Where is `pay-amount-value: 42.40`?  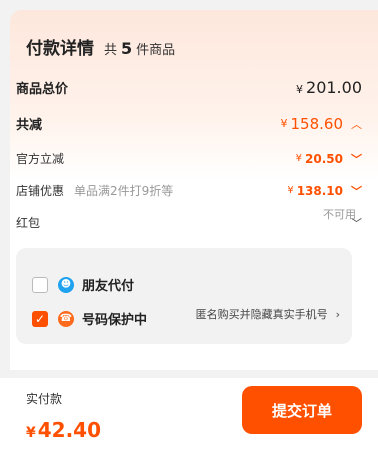 pay-amount-value: 42.40 is located at coordinates (69, 430).